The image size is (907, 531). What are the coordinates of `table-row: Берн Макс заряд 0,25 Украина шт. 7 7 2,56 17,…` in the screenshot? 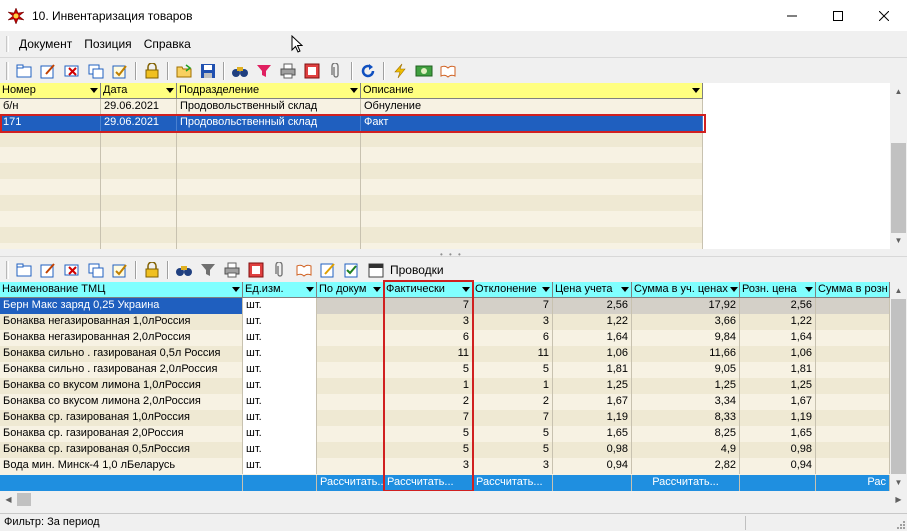 It's located at (445, 306).